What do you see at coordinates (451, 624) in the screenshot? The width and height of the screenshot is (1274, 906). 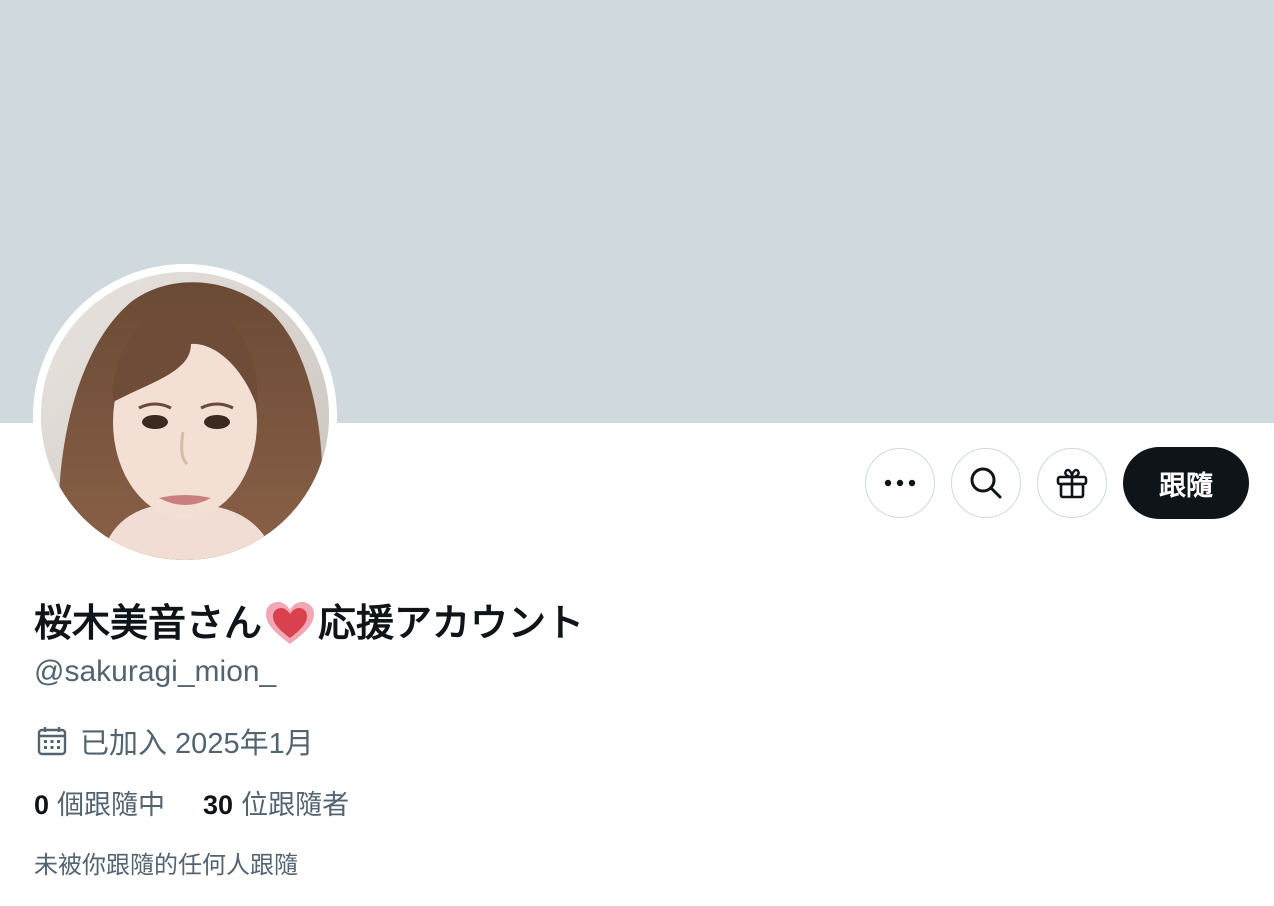 I see `display-name-part-2: 応援アカウント` at bounding box center [451, 624].